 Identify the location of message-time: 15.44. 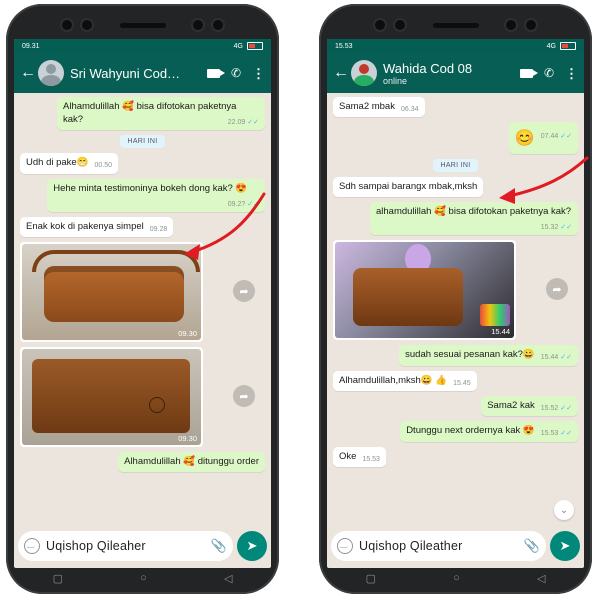
(500, 332).